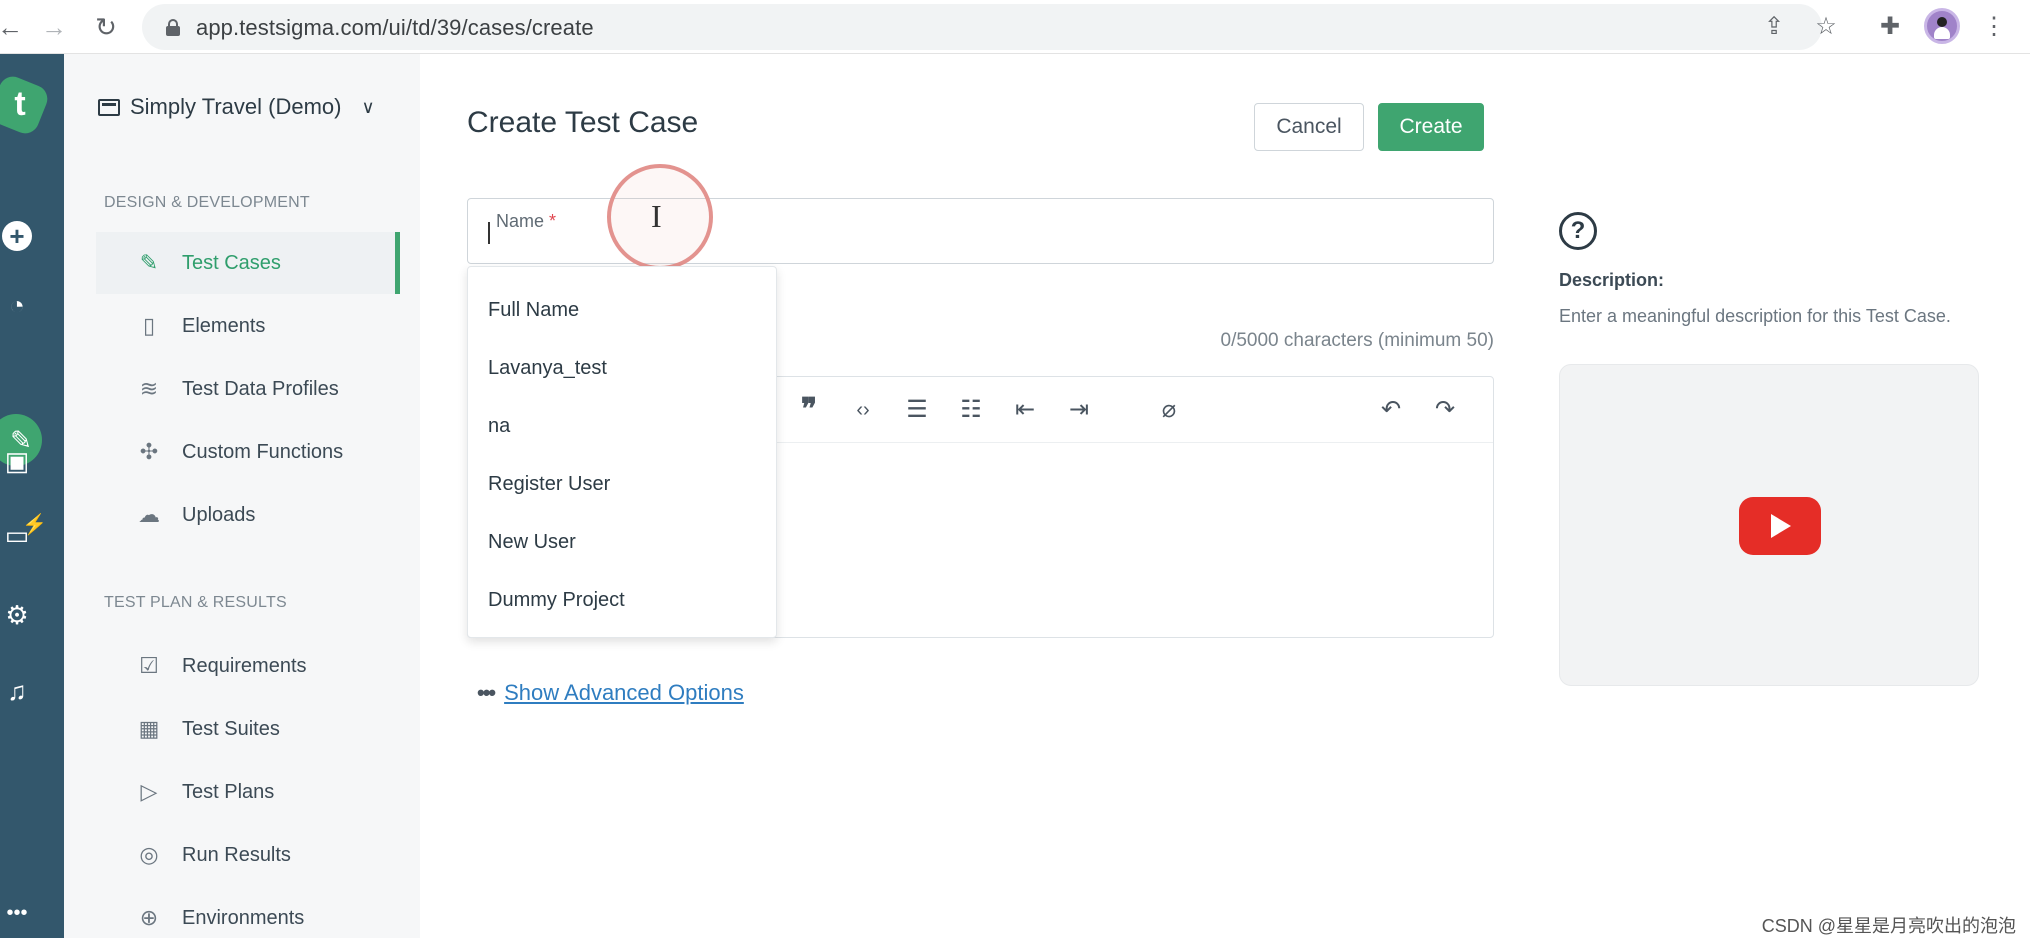  Describe the element at coordinates (656, 216) in the screenshot. I see `ibeam-cursor-icon: I` at that location.